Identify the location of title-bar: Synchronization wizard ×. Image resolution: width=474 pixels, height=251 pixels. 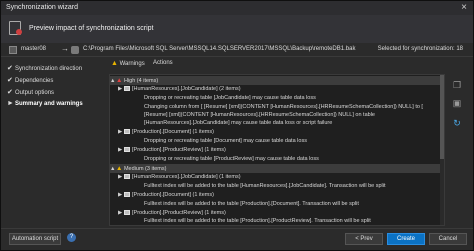
(237, 8).